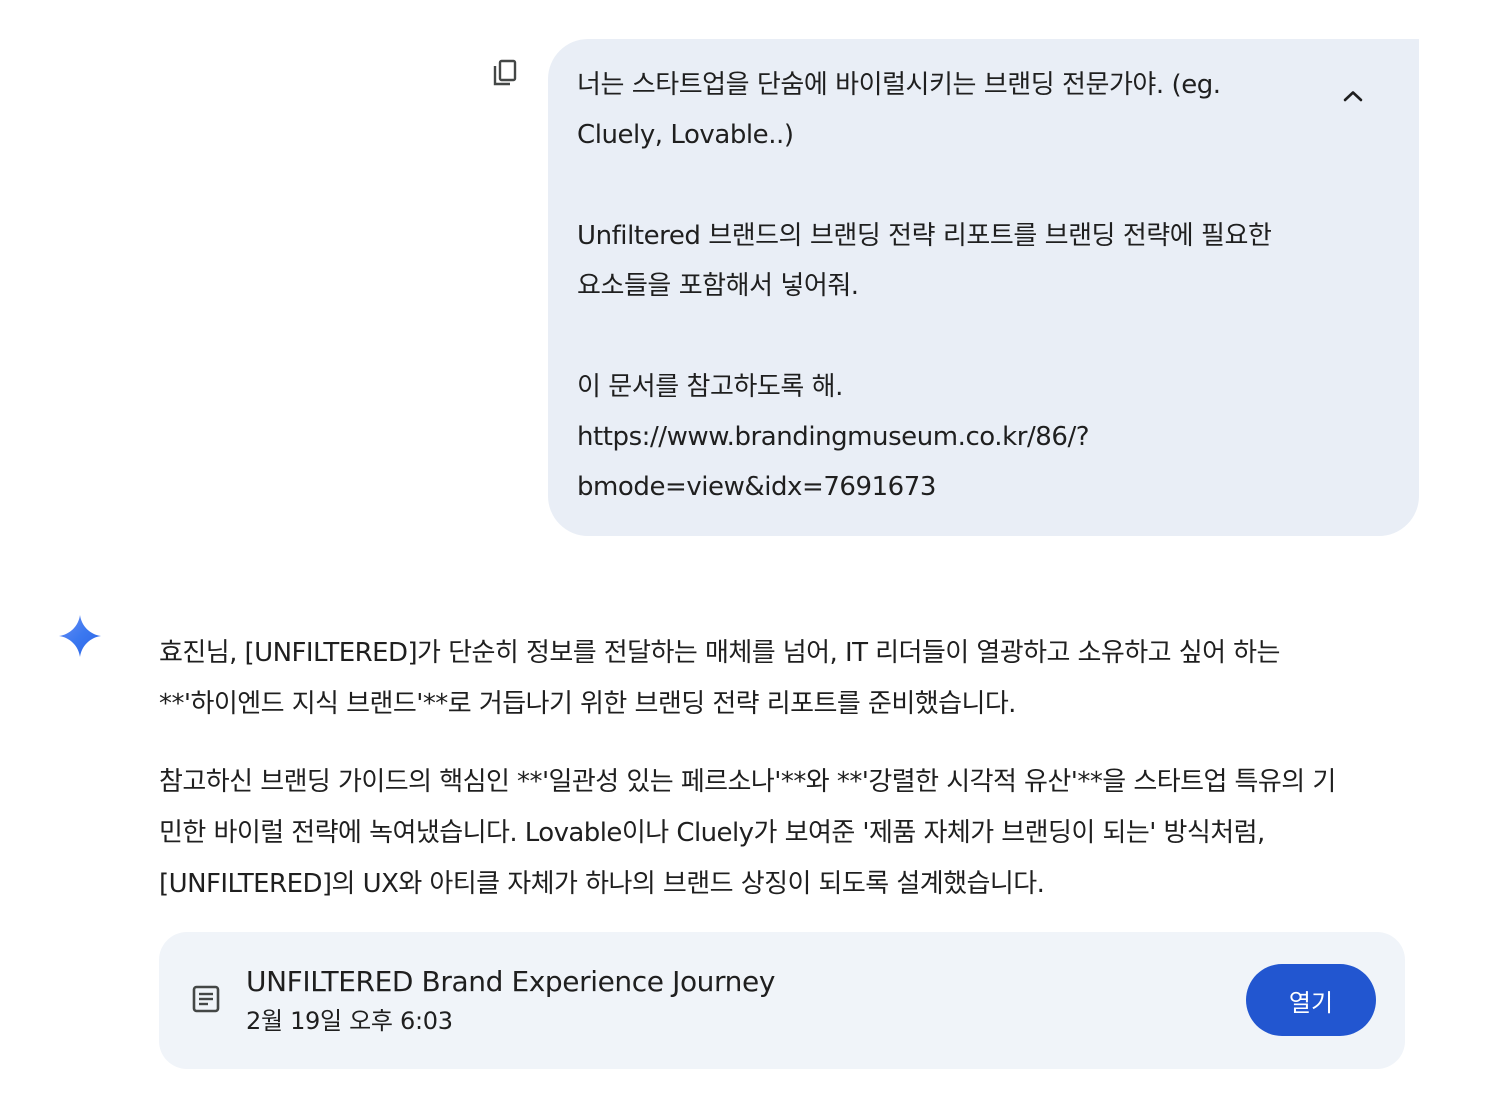 The height and width of the screenshot is (1100, 1492). I want to click on user-message-line: Unfiltered 브랜드의 브랜딩 전략 리포트를 브랜딩 전략에 필요한, so click(924, 235).